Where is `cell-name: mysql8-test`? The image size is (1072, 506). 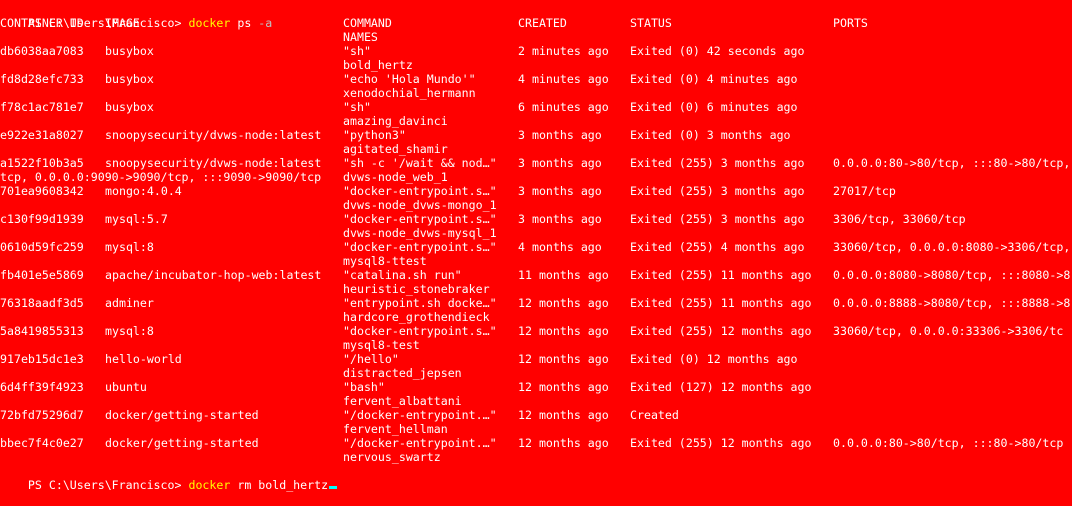
cell-name: mysql8-test is located at coordinates (381, 345).